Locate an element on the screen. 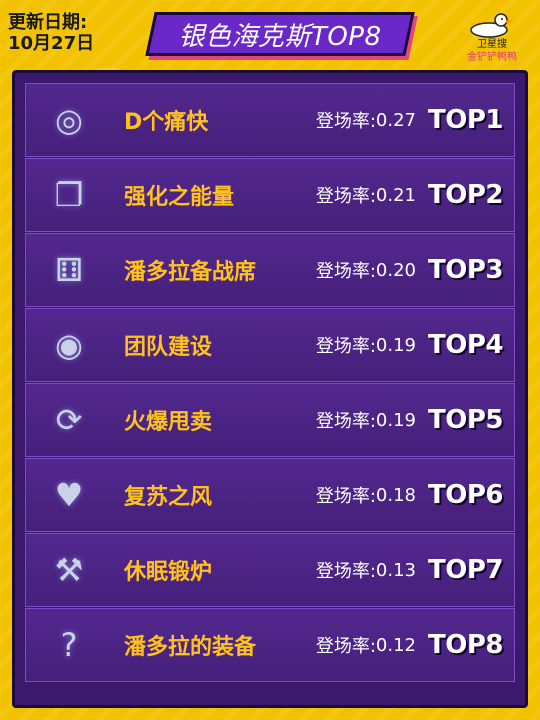  cards-upgrade-icon: ❐ is located at coordinates (69, 195).